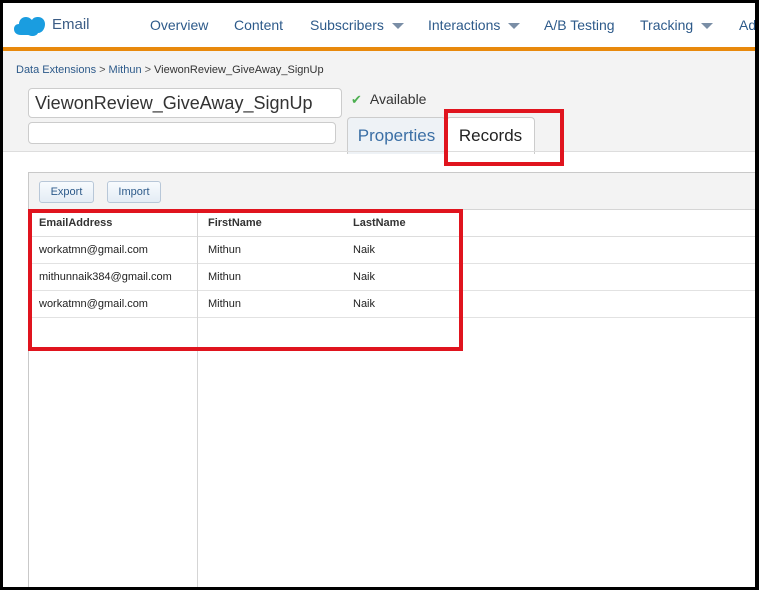  What do you see at coordinates (396, 135) in the screenshot?
I see `tab-properties: Properties` at bounding box center [396, 135].